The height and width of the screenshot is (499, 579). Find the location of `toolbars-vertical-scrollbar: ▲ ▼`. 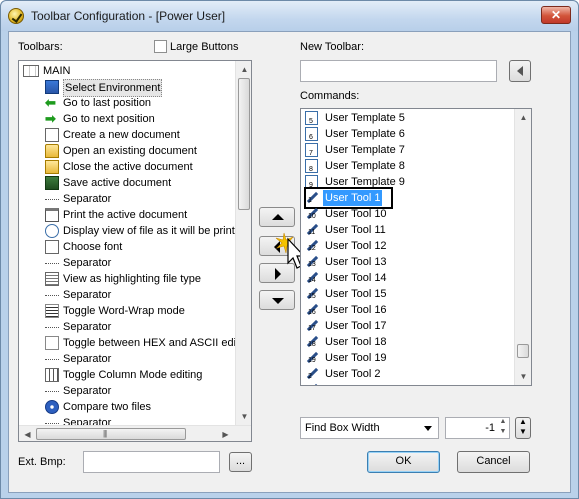

toolbars-vertical-scrollbar: ▲ ▼ is located at coordinates (243, 243).